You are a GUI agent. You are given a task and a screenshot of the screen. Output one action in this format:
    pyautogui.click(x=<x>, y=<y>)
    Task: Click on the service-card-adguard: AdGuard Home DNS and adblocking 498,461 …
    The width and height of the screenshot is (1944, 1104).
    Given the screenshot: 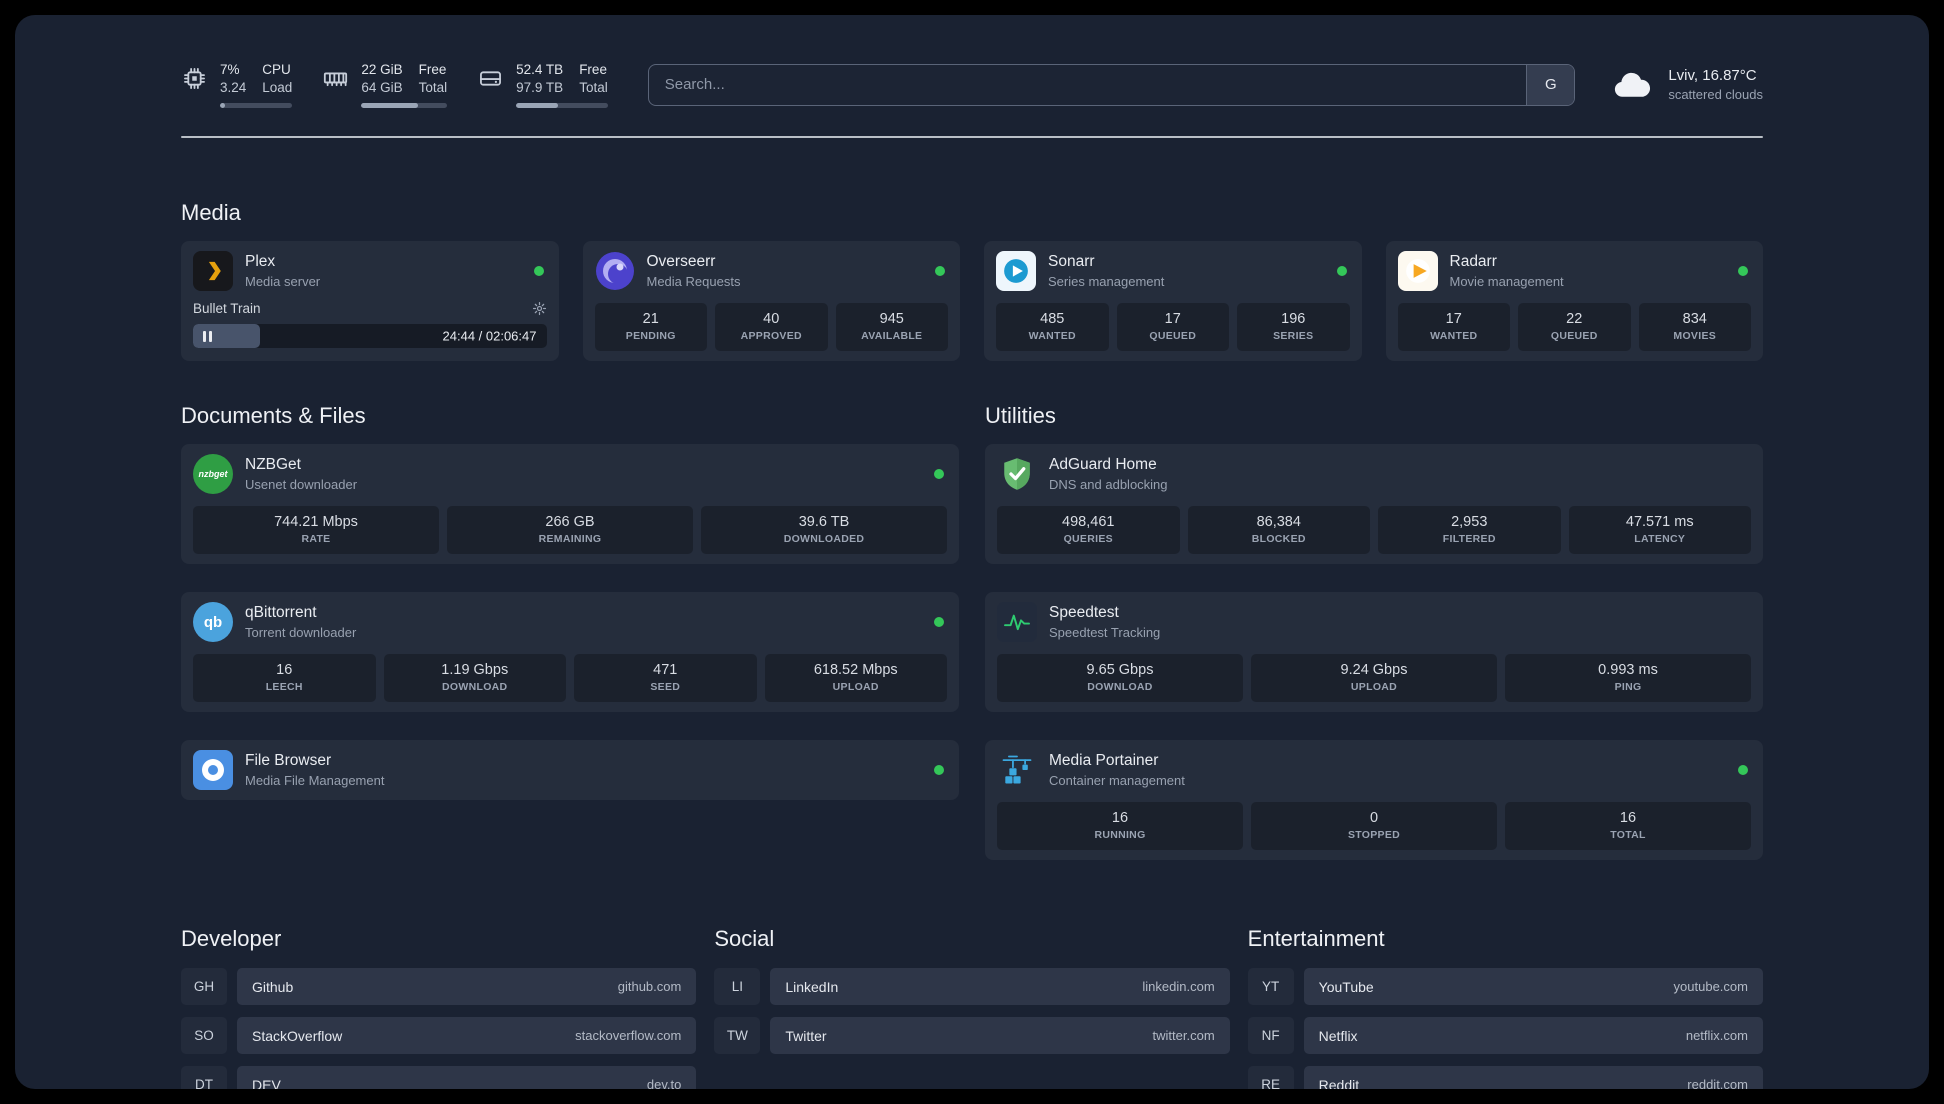 What is the action you would take?
    pyautogui.click(x=1374, y=504)
    